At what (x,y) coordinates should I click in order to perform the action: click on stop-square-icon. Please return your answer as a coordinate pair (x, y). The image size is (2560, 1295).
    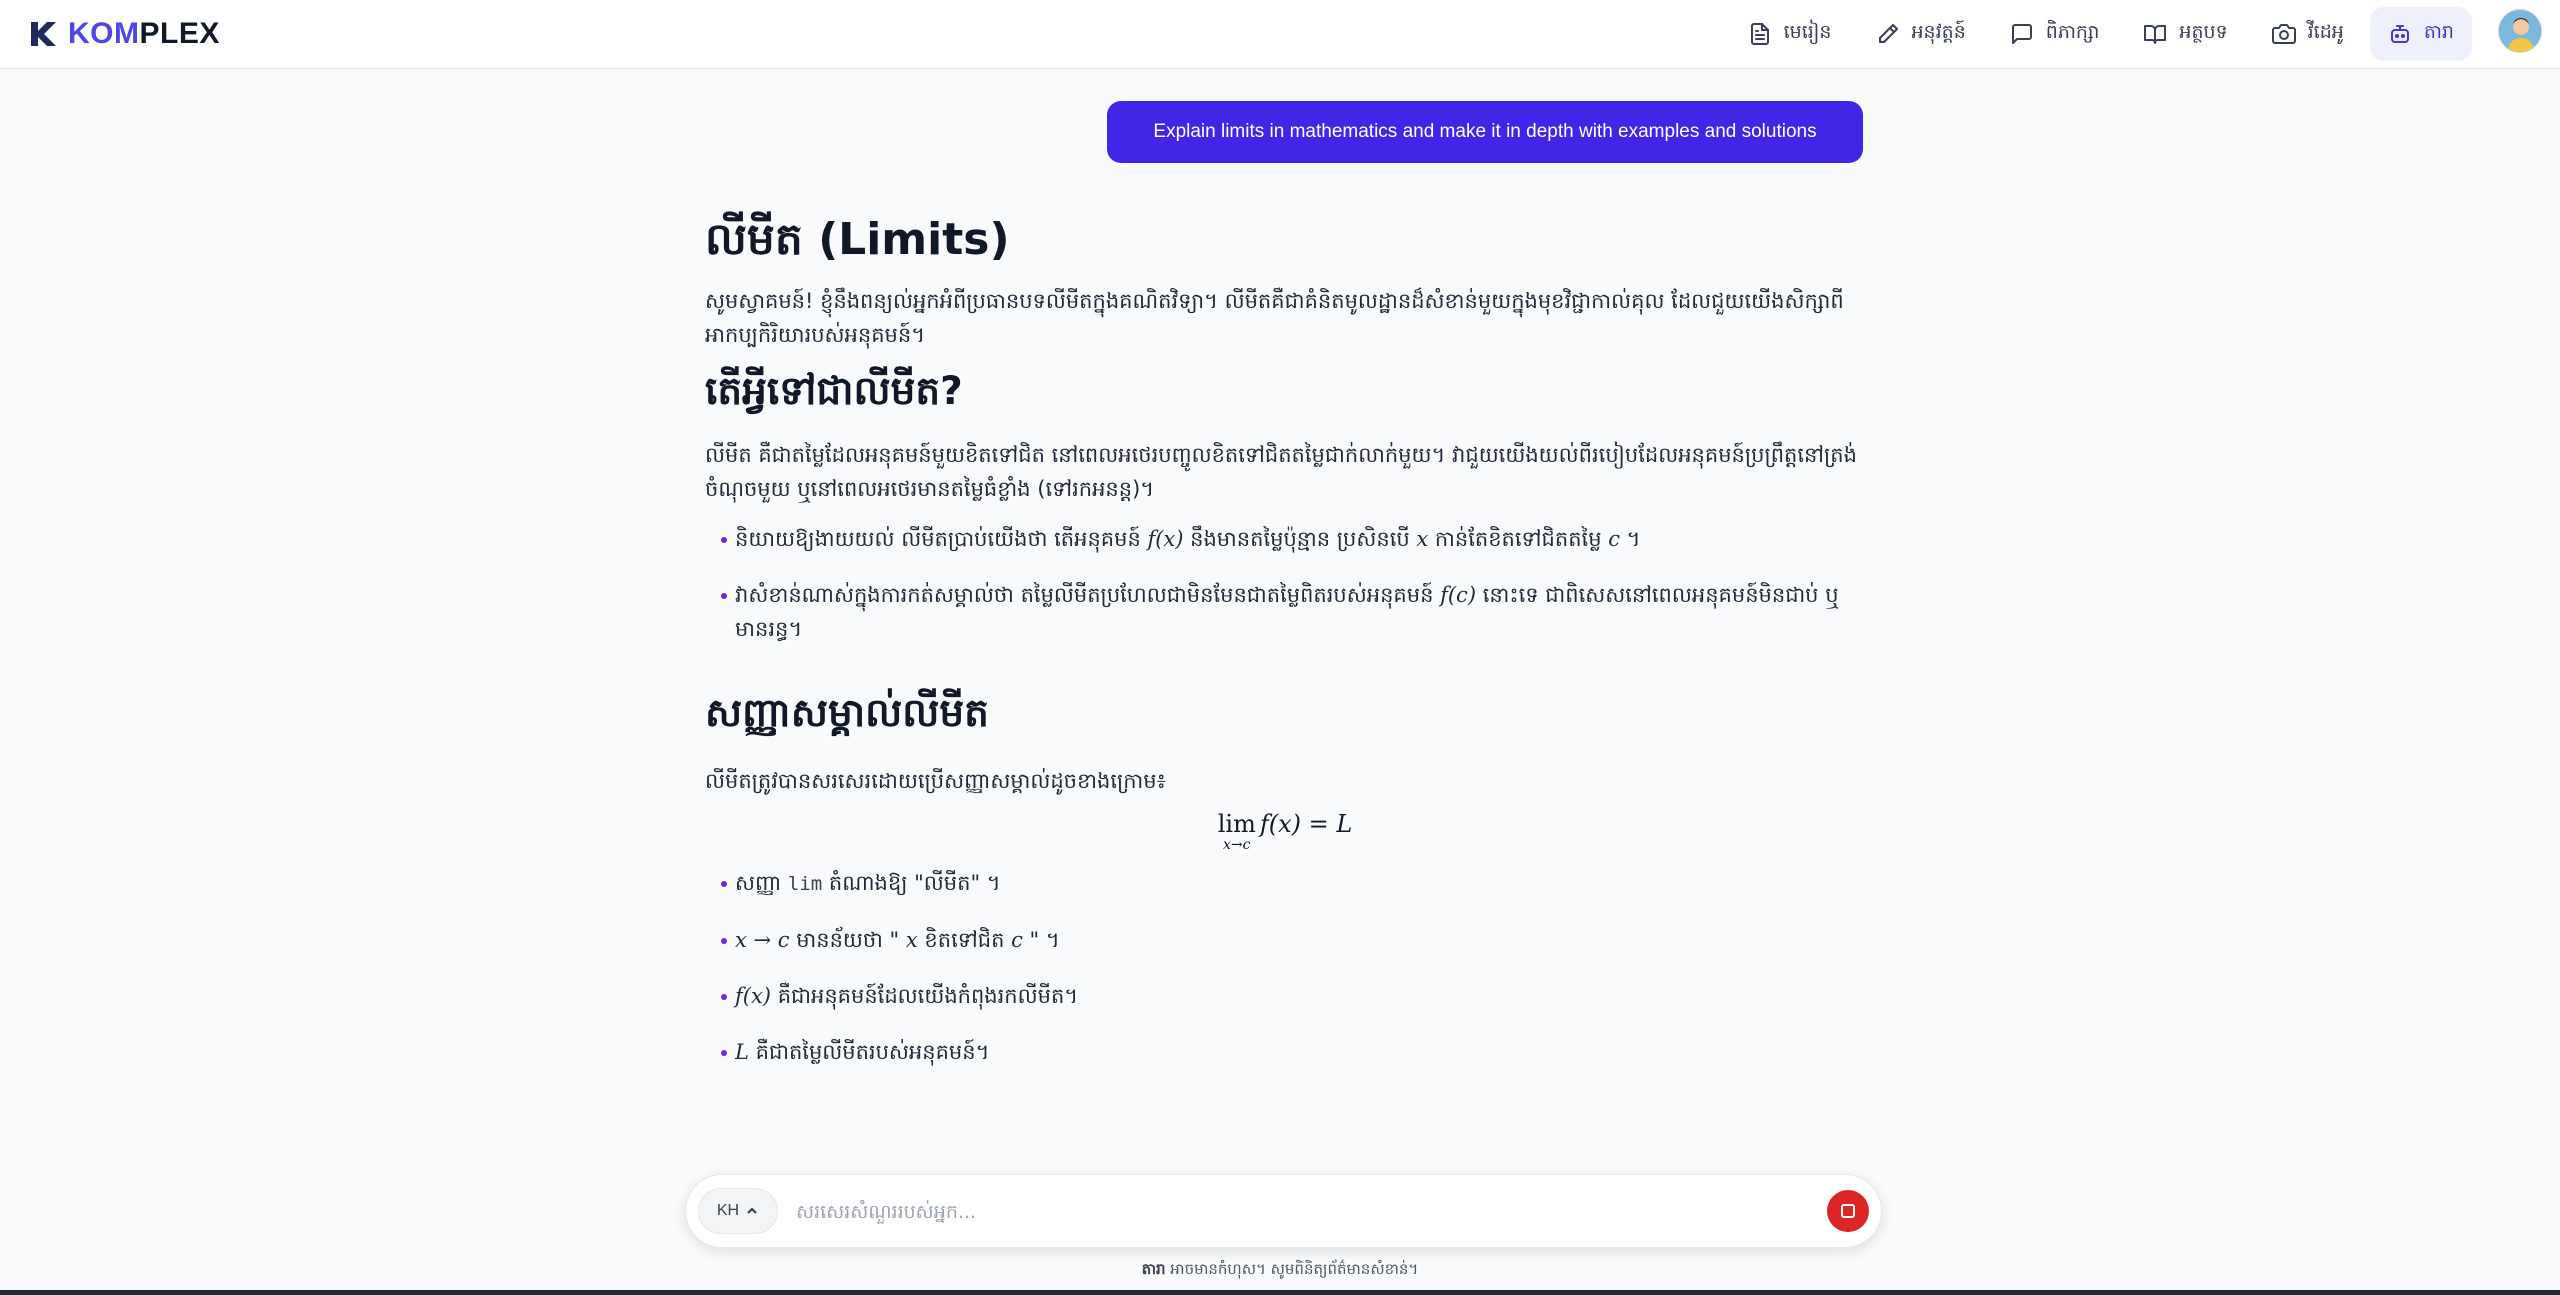
    Looking at the image, I should click on (1848, 1211).